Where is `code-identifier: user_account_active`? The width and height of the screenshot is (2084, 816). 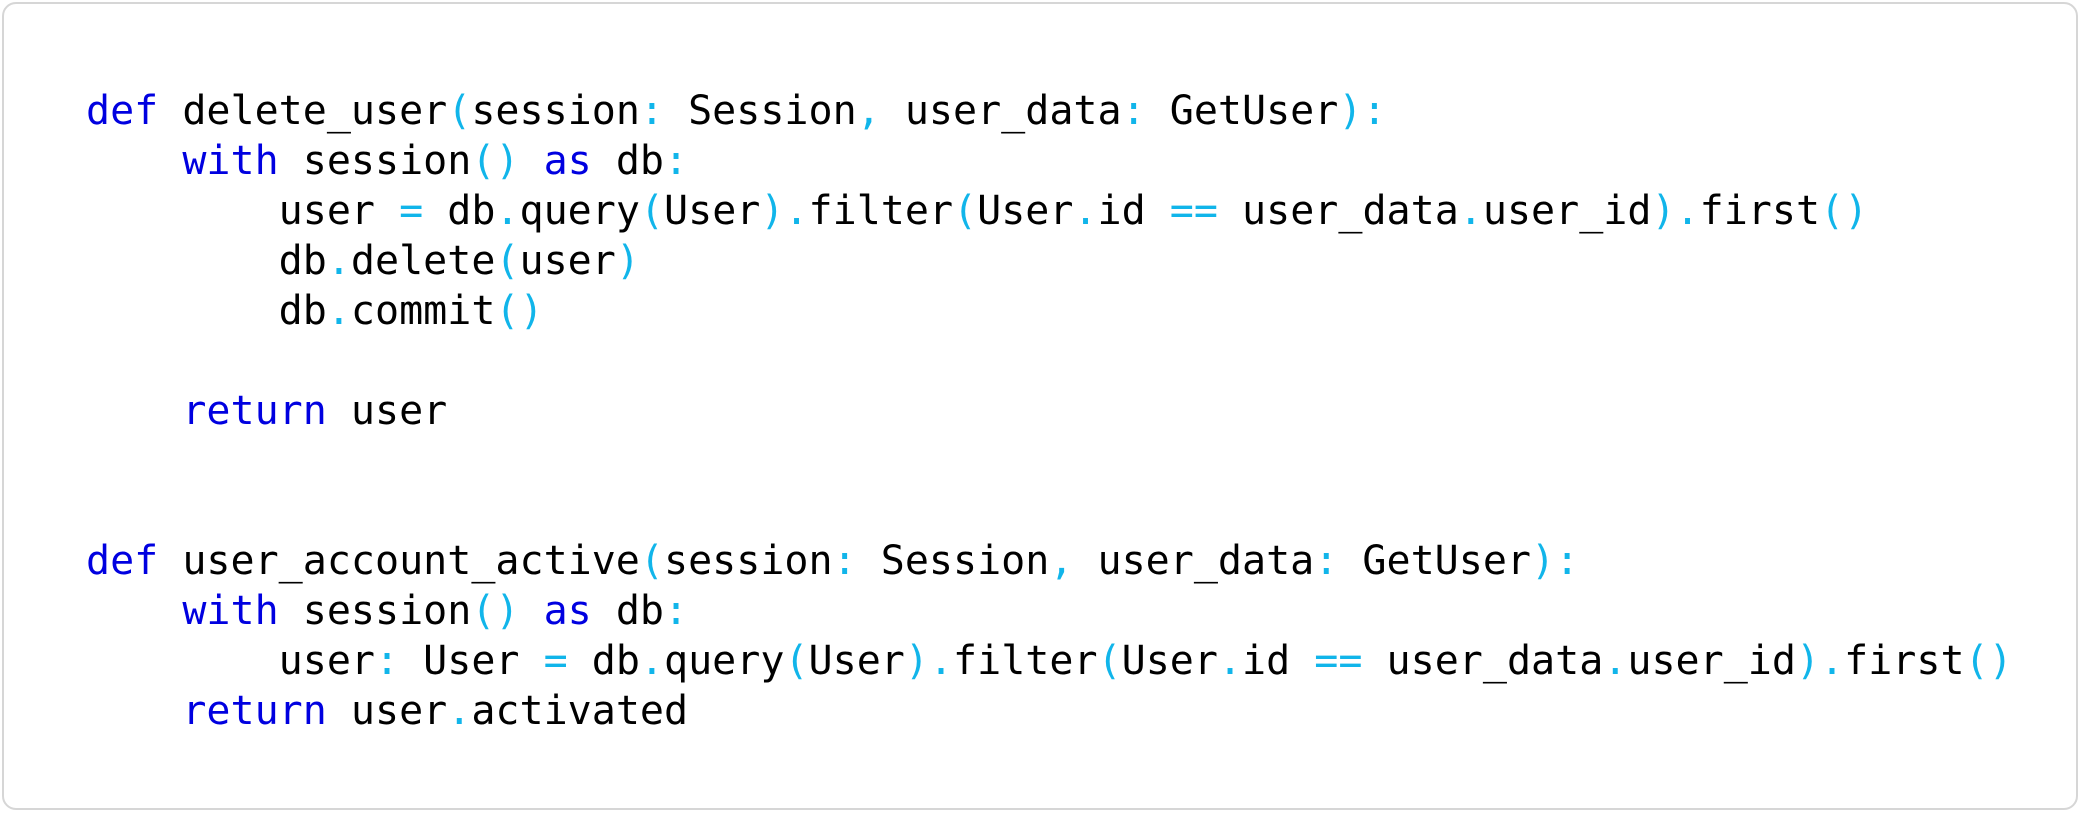 code-identifier: user_account_active is located at coordinates (399, 561).